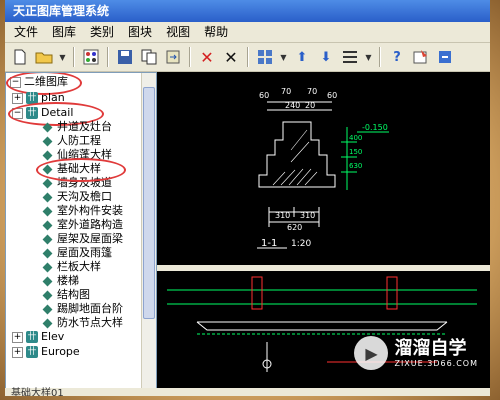 Image resolution: width=500 pixels, height=400 pixels. Describe the element at coordinates (247, 392) in the screenshot. I see `status-bar: 基础大样01` at that location.